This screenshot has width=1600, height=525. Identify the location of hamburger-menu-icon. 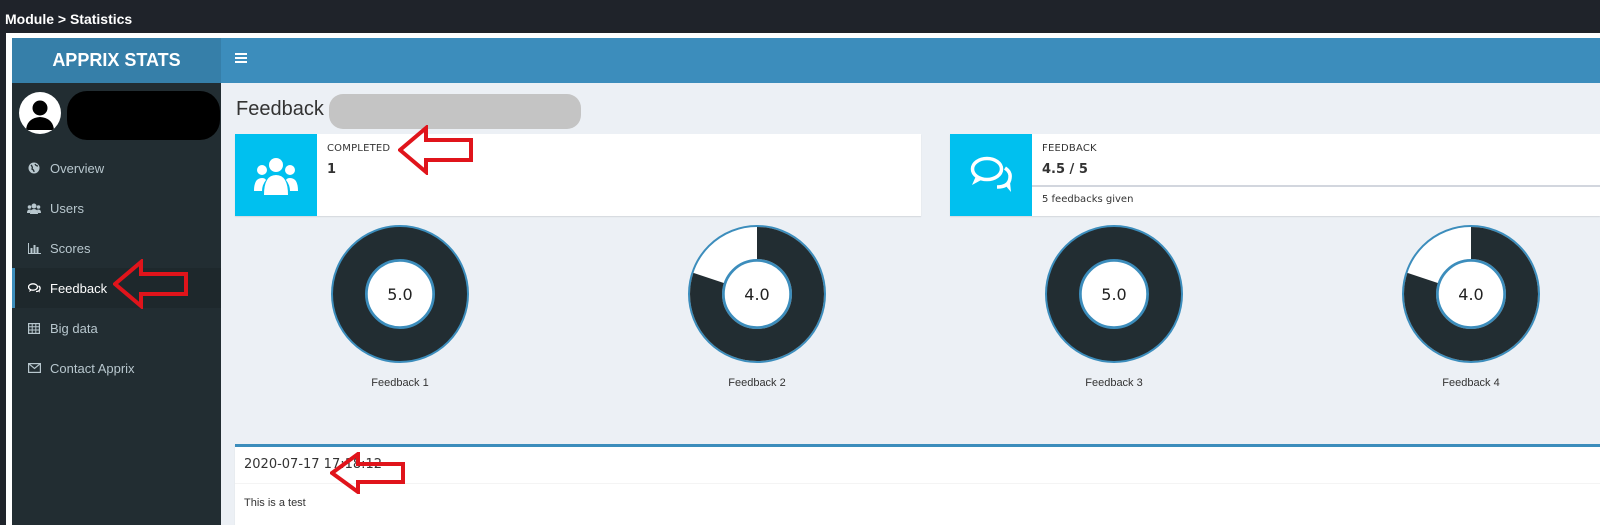
(241, 58).